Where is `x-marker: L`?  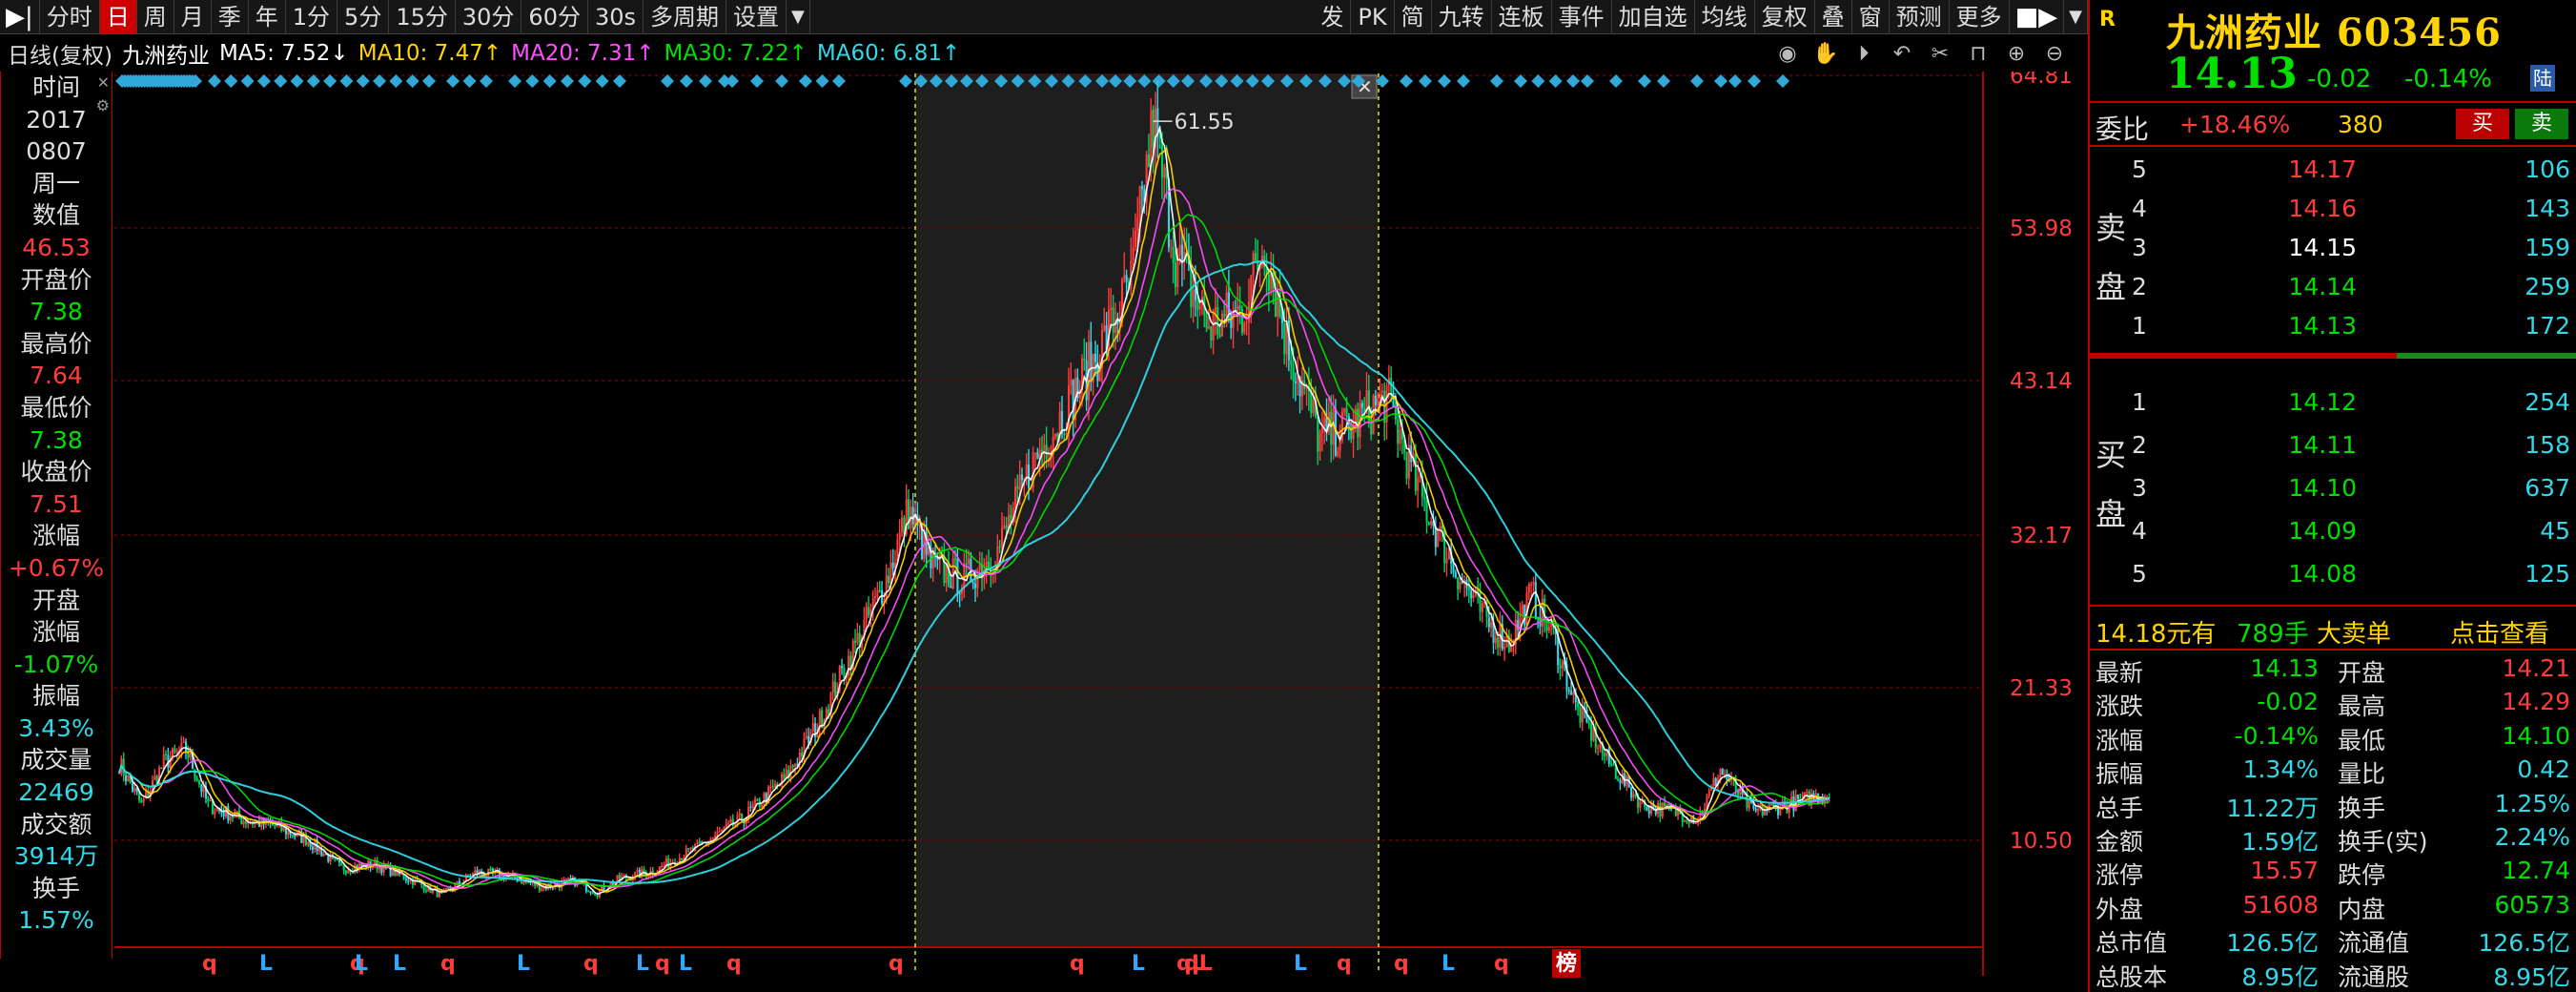 x-marker: L is located at coordinates (685, 964).